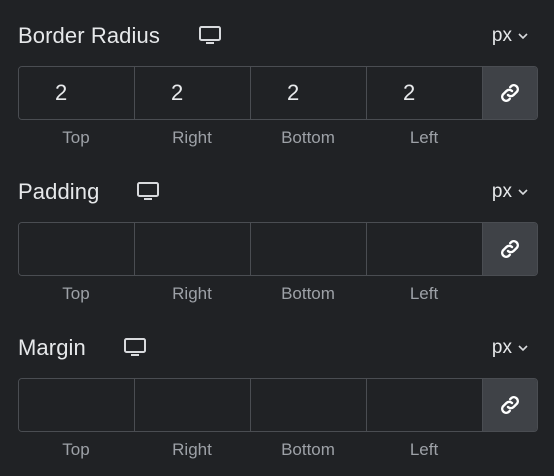 This screenshot has height=476, width=554. Describe the element at coordinates (52, 347) in the screenshot. I see `control-title: Margin` at that location.